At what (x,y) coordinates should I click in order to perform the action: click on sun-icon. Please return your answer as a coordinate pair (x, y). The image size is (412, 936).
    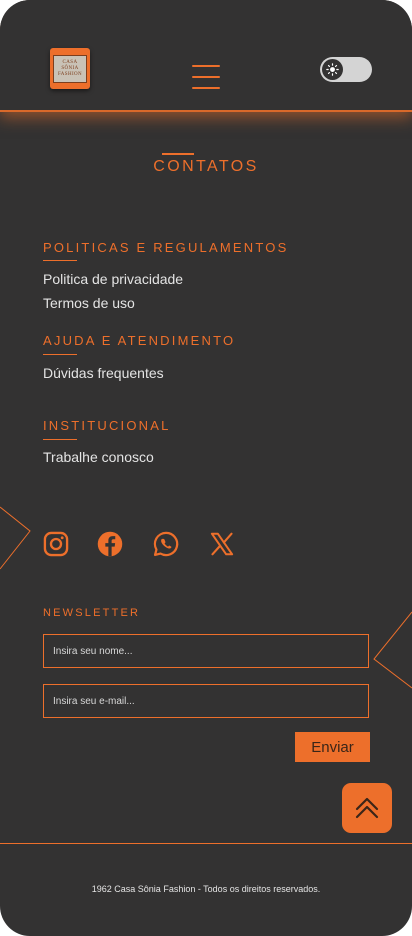
    Looking at the image, I should click on (332, 69).